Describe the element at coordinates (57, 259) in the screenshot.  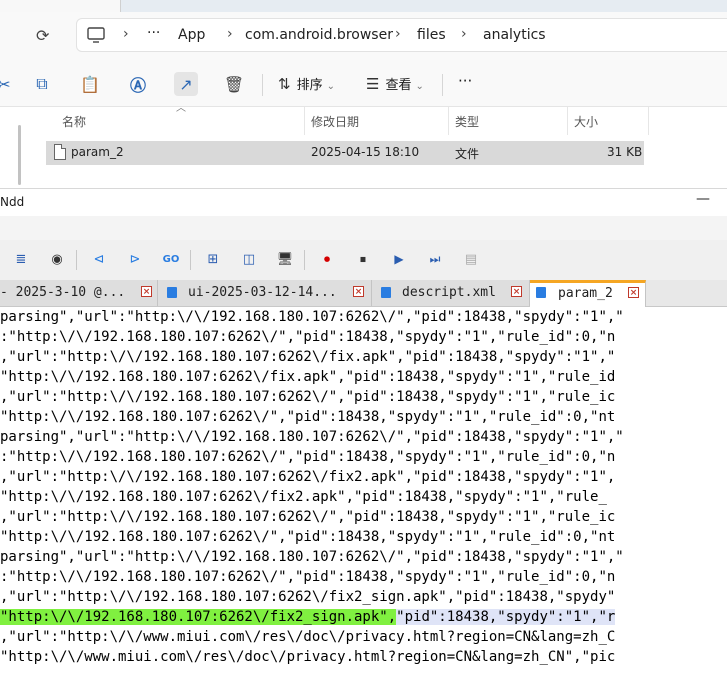
I see `target-icon: ◉` at that location.